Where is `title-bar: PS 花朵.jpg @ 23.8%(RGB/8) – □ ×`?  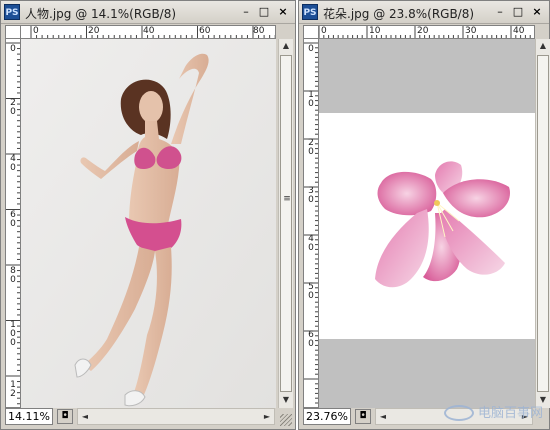 title-bar: PS 花朵.jpg @ 23.8%(RGB/8) – □ × is located at coordinates (424, 12).